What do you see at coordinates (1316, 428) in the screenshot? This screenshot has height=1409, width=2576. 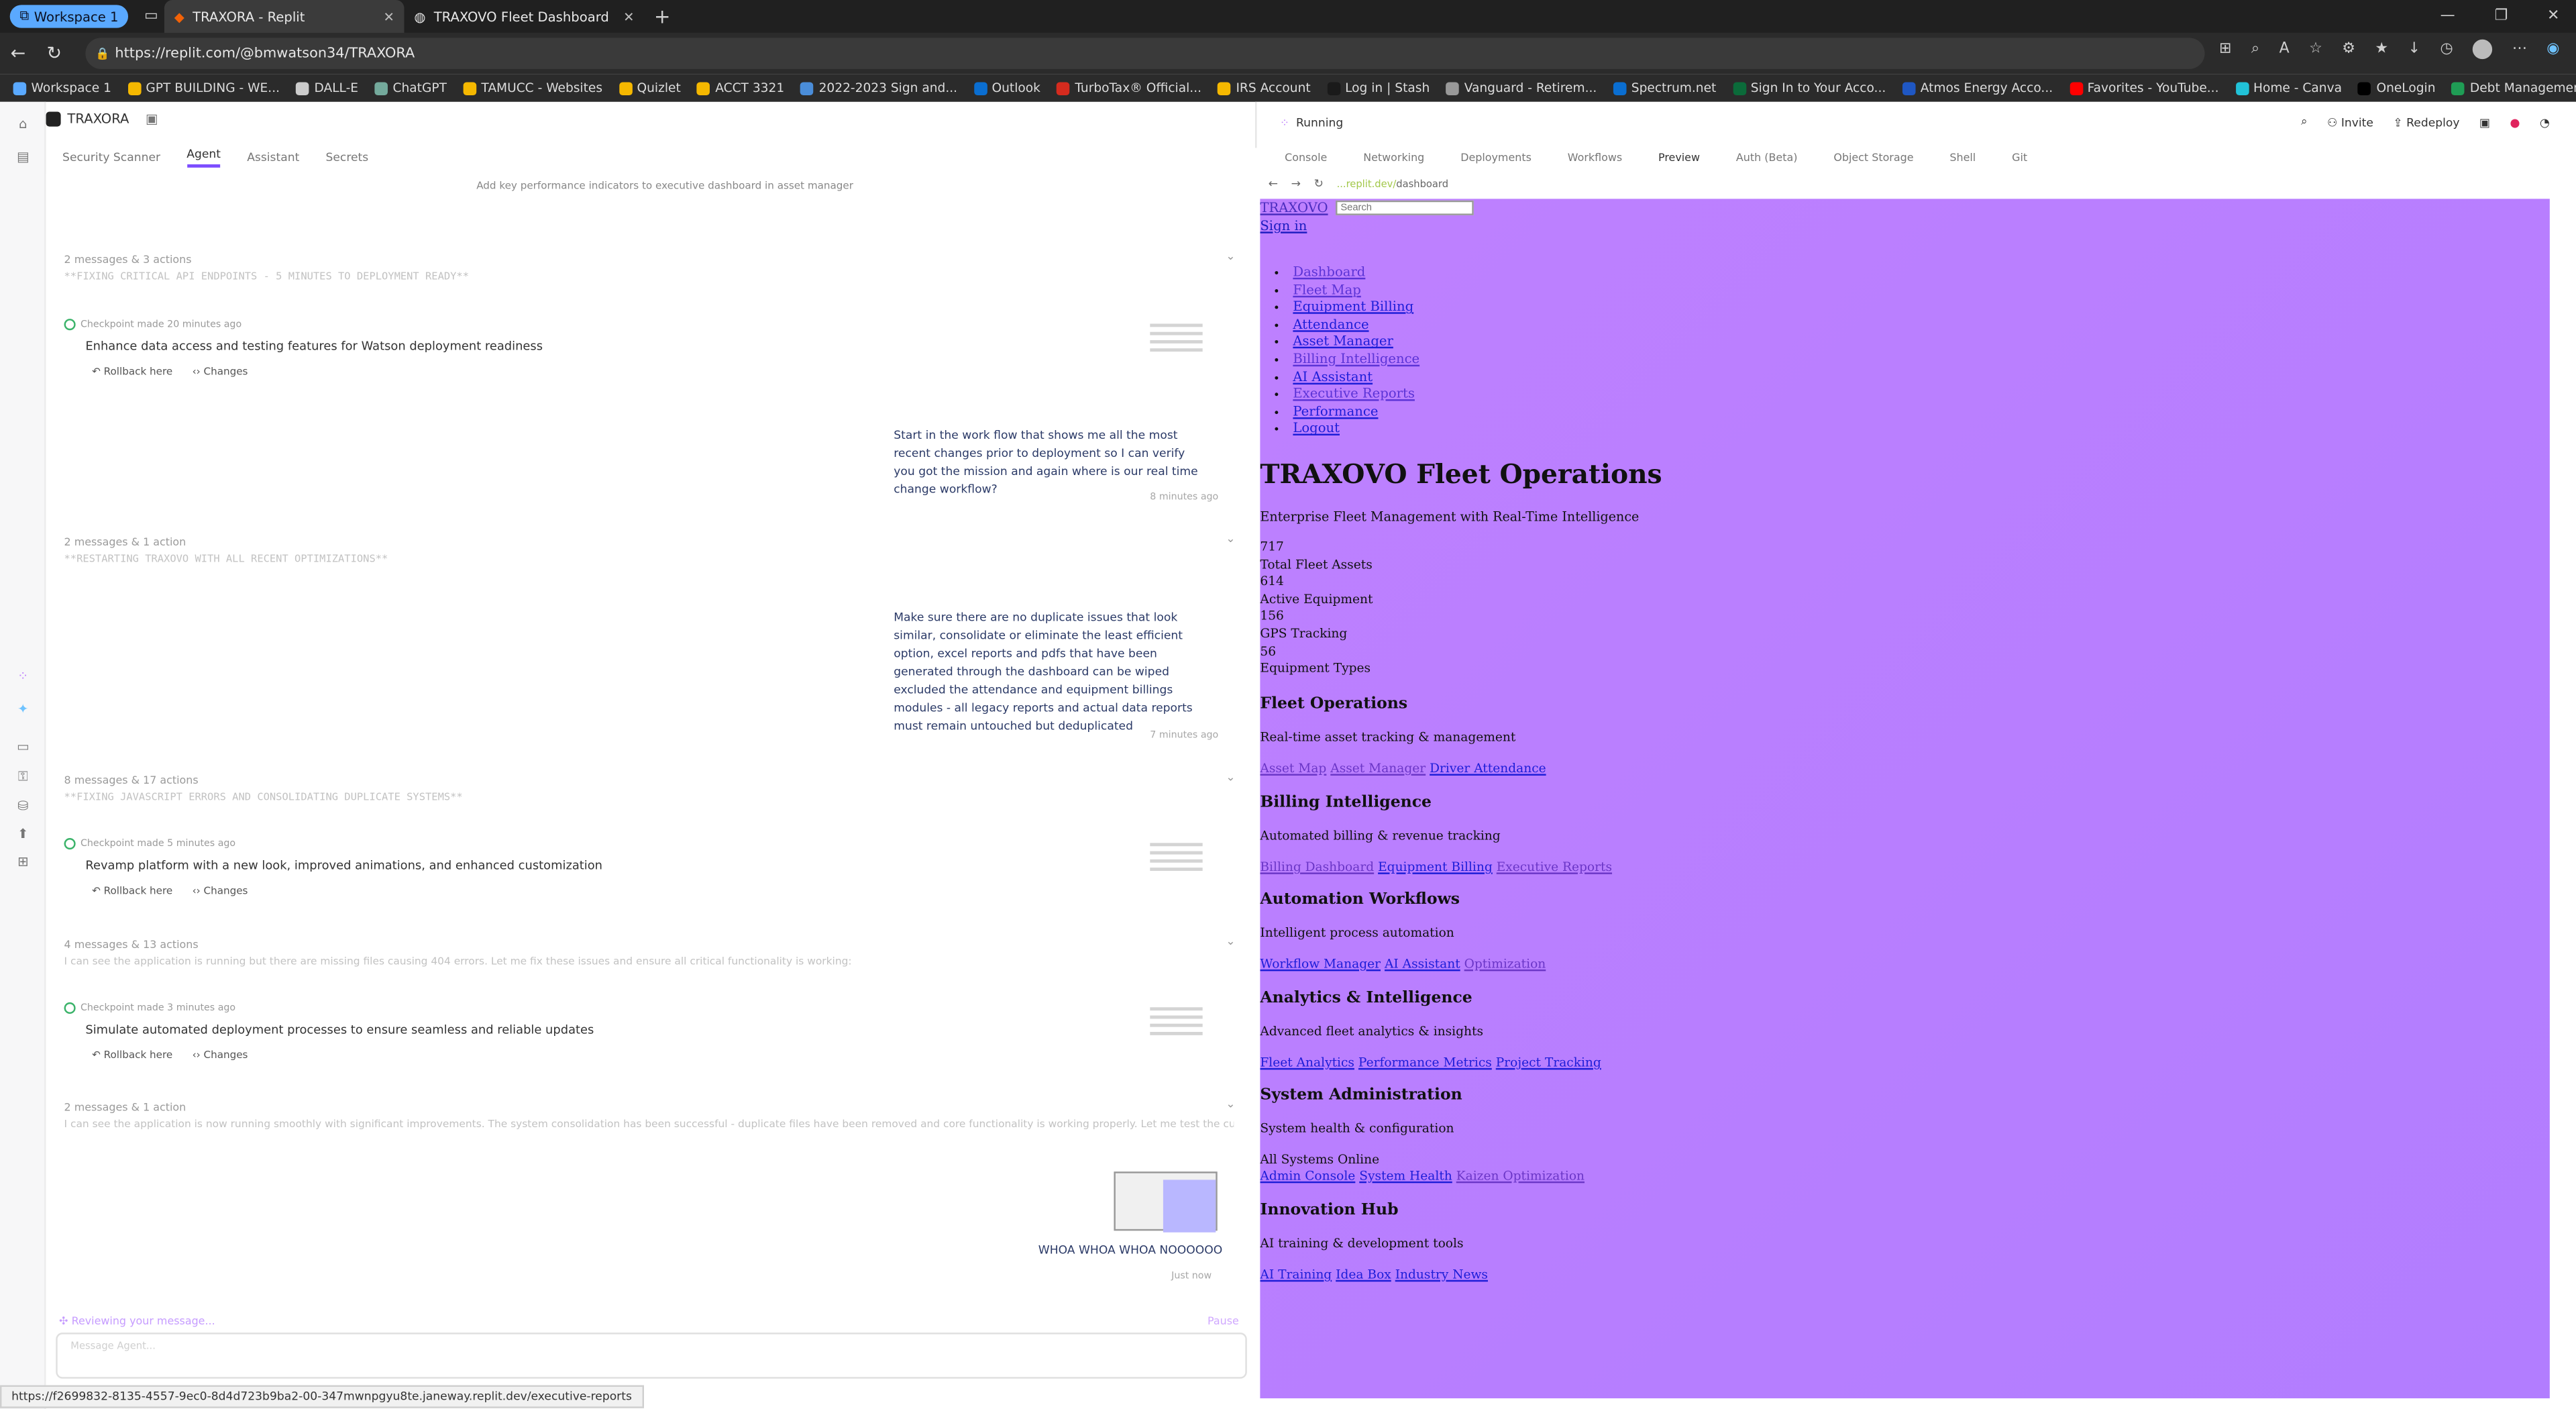 I see `preview-nav-link: Logout` at bounding box center [1316, 428].